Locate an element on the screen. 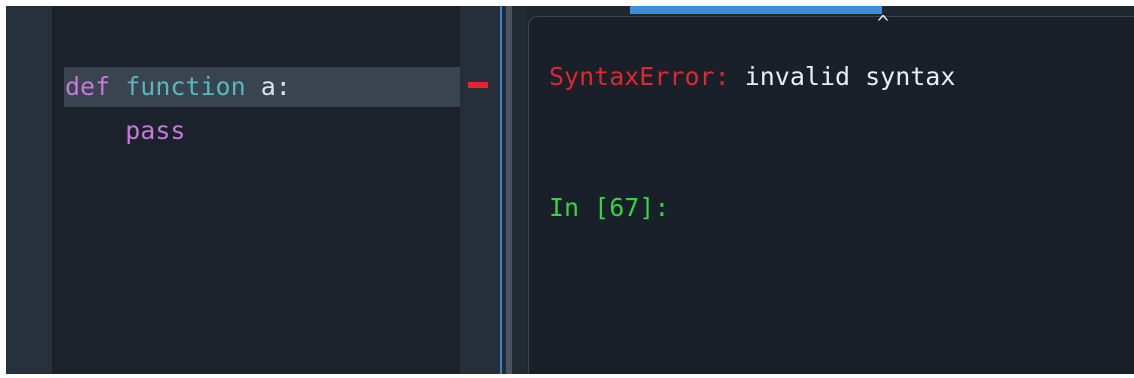 The height and width of the screenshot is (378, 1134). function-name-token: function is located at coordinates (185, 86).